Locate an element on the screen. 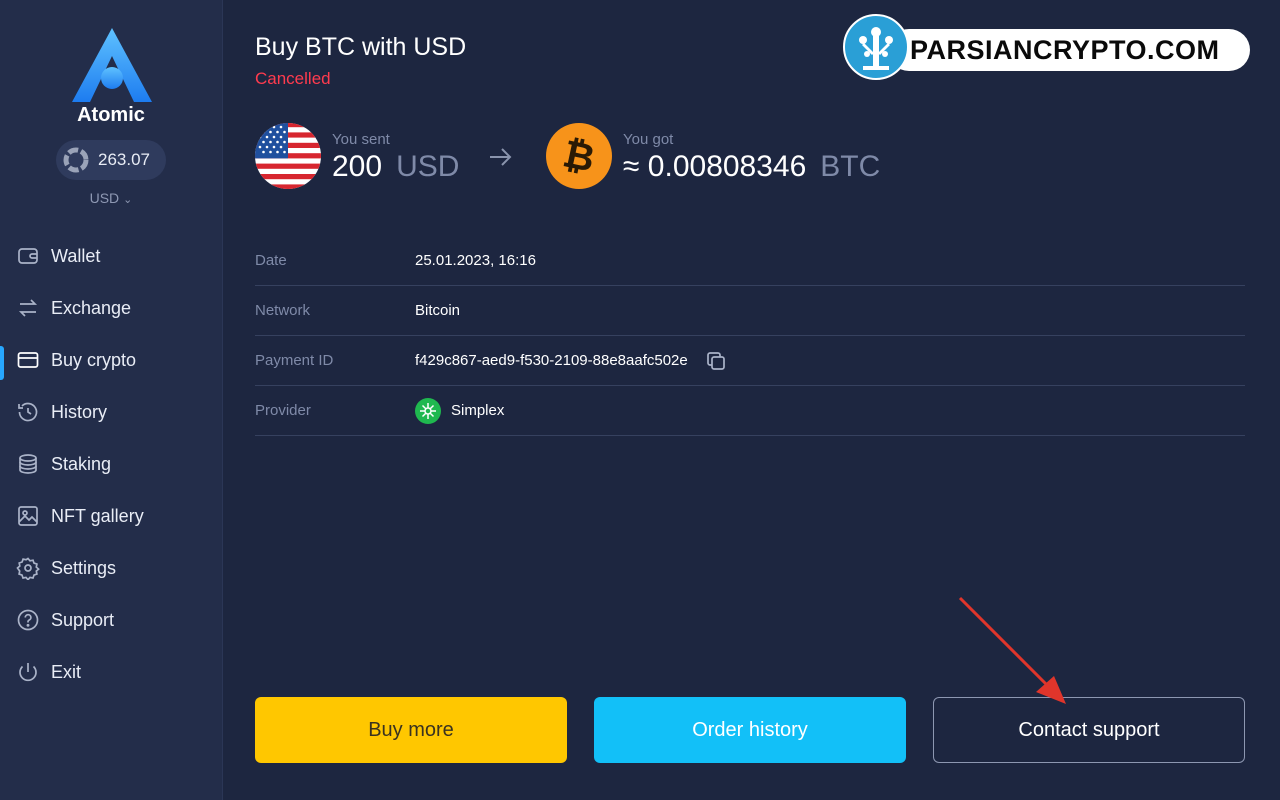  sidebar-item-label: Settings is located at coordinates (84, 567).